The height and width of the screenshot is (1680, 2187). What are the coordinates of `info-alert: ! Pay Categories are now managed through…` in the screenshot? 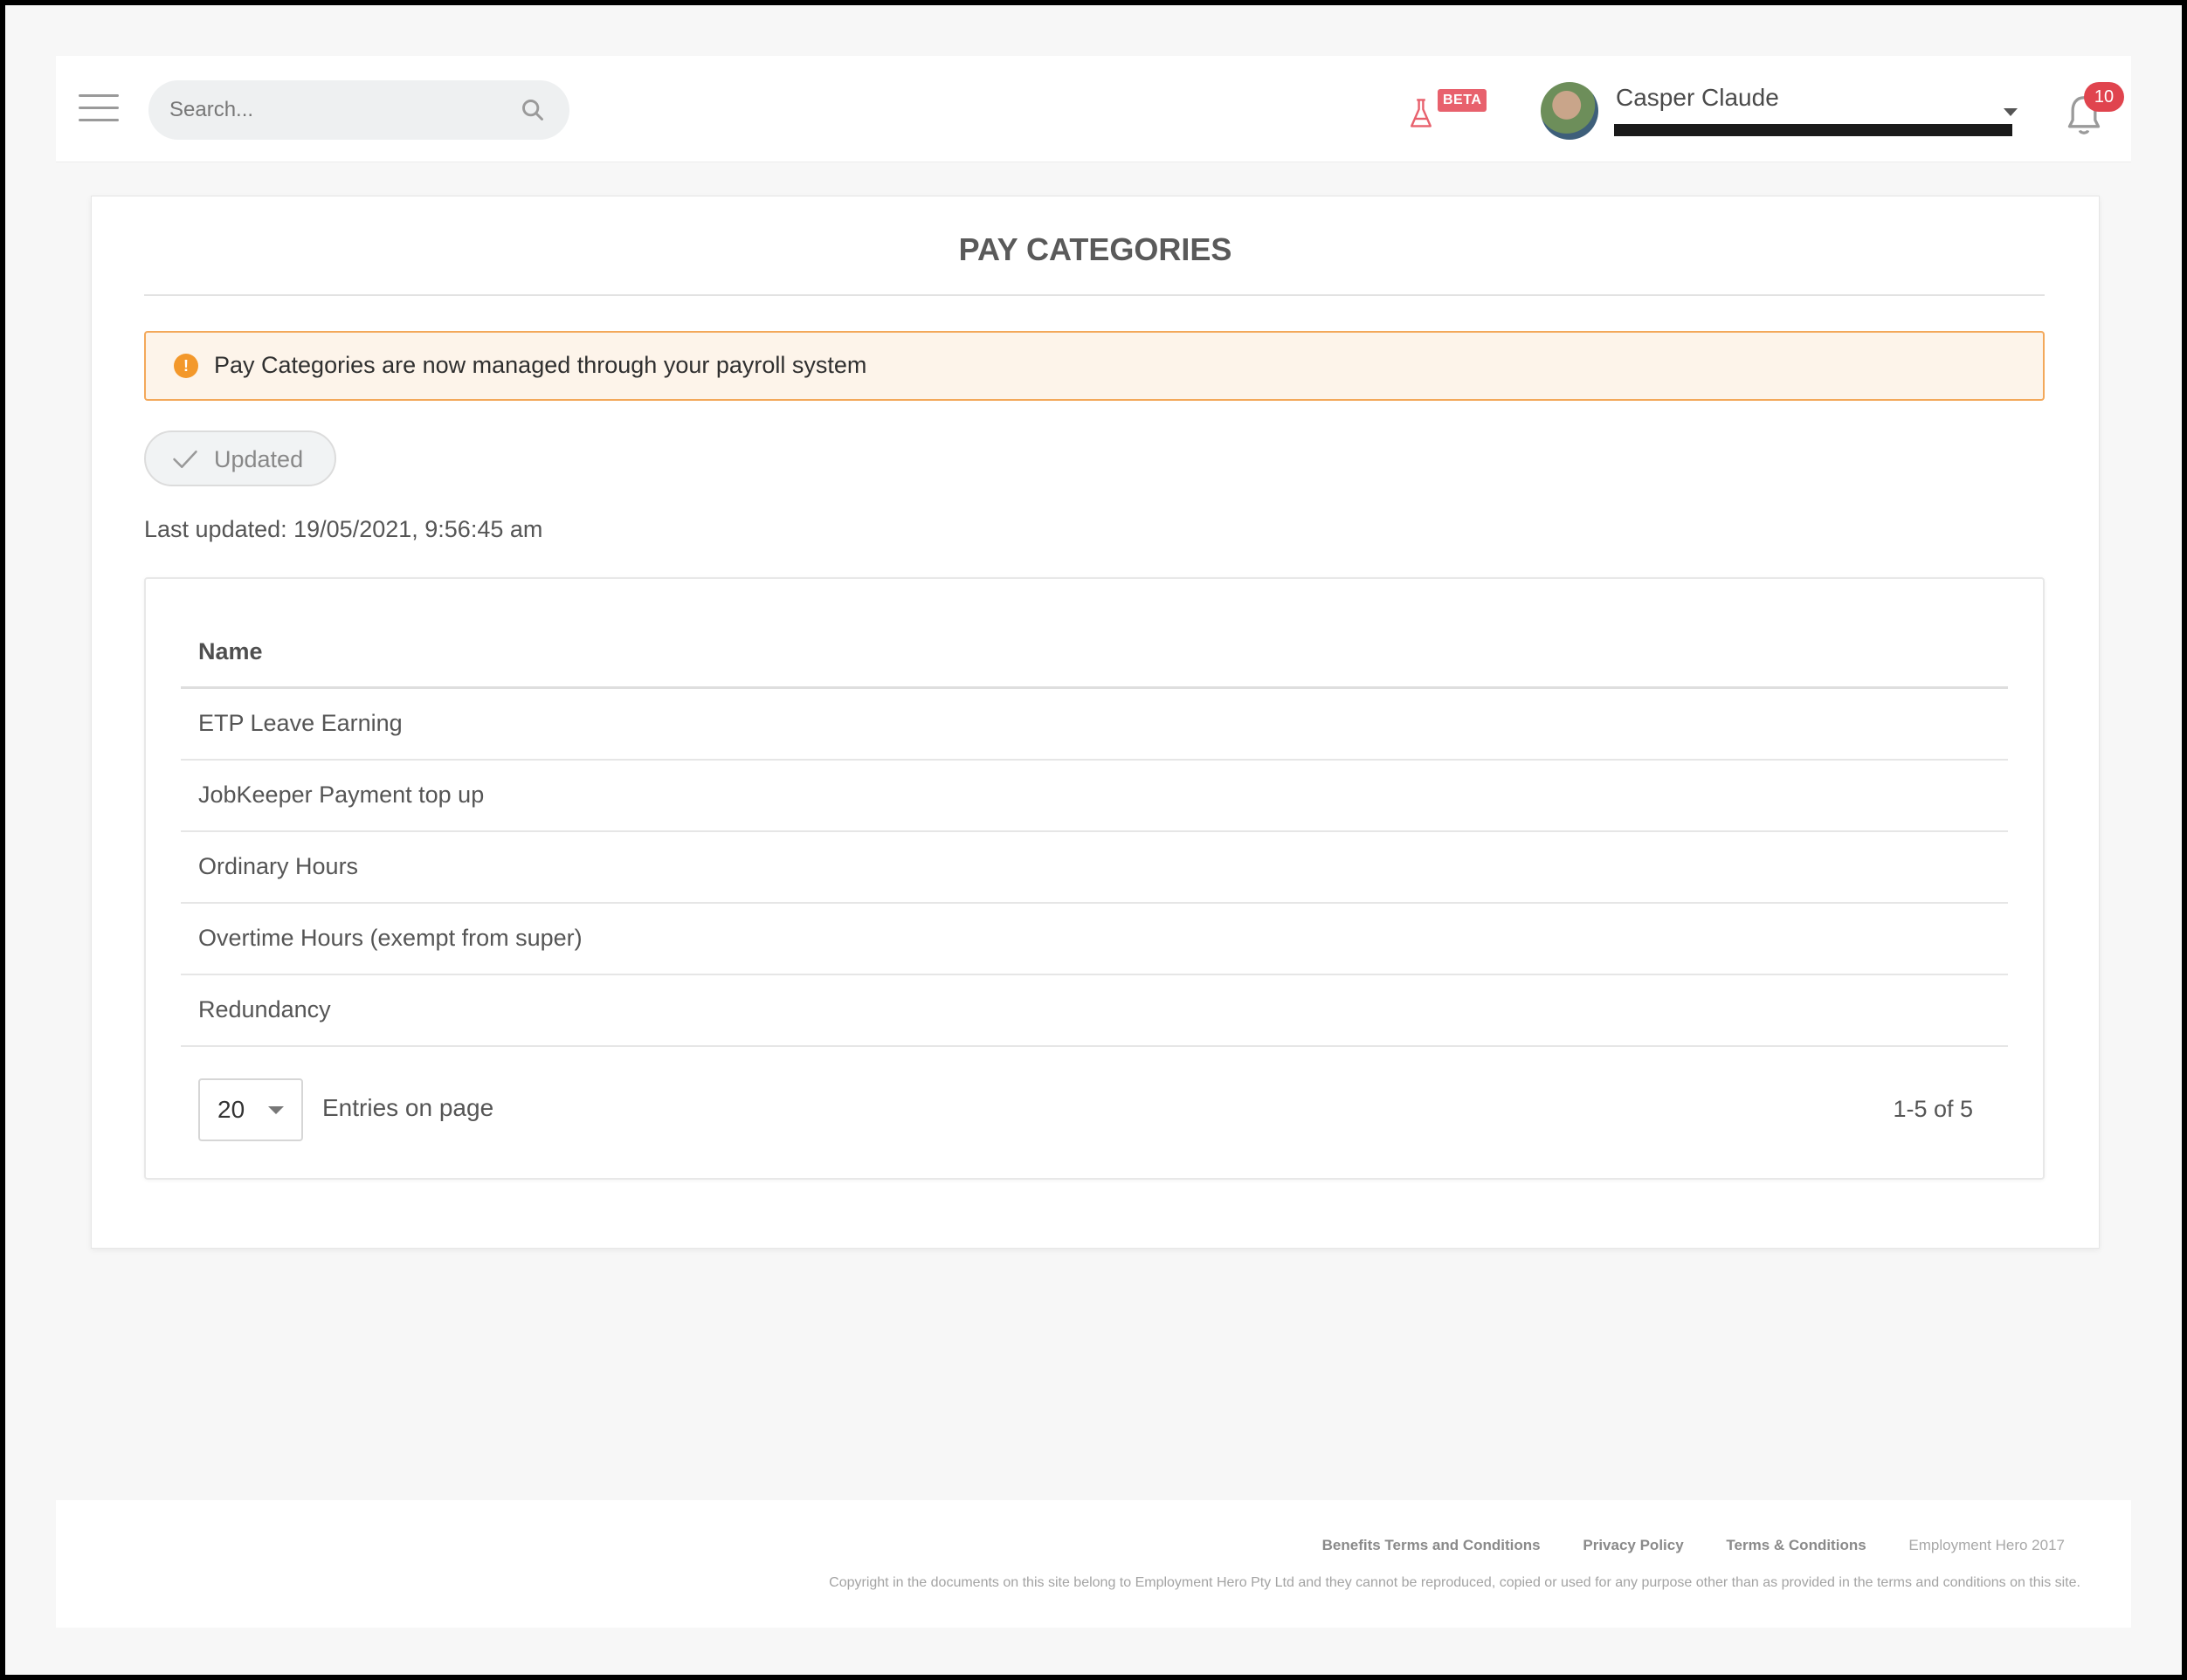 It's located at (1094, 366).